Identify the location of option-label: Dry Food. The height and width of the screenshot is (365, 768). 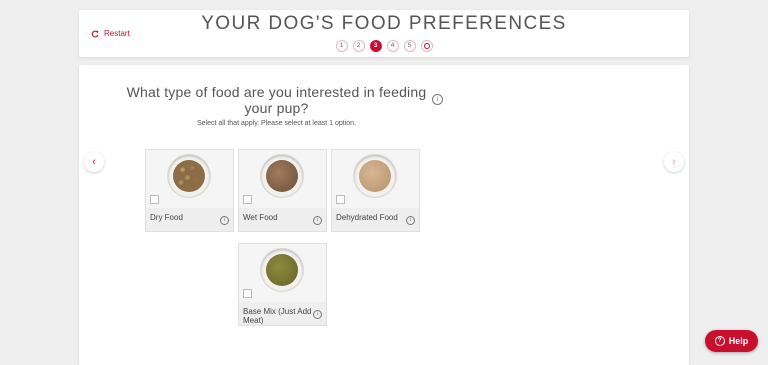
(166, 217).